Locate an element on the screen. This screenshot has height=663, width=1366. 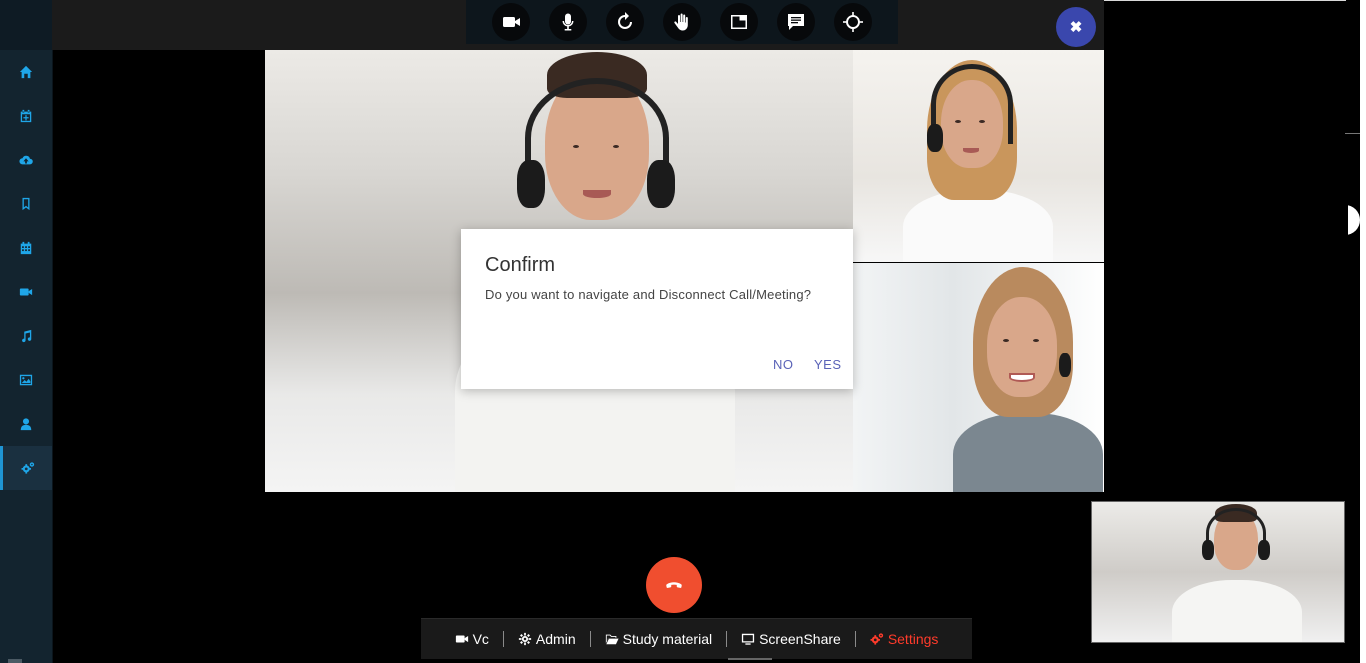
sidebar-item-music is located at coordinates (26, 336).